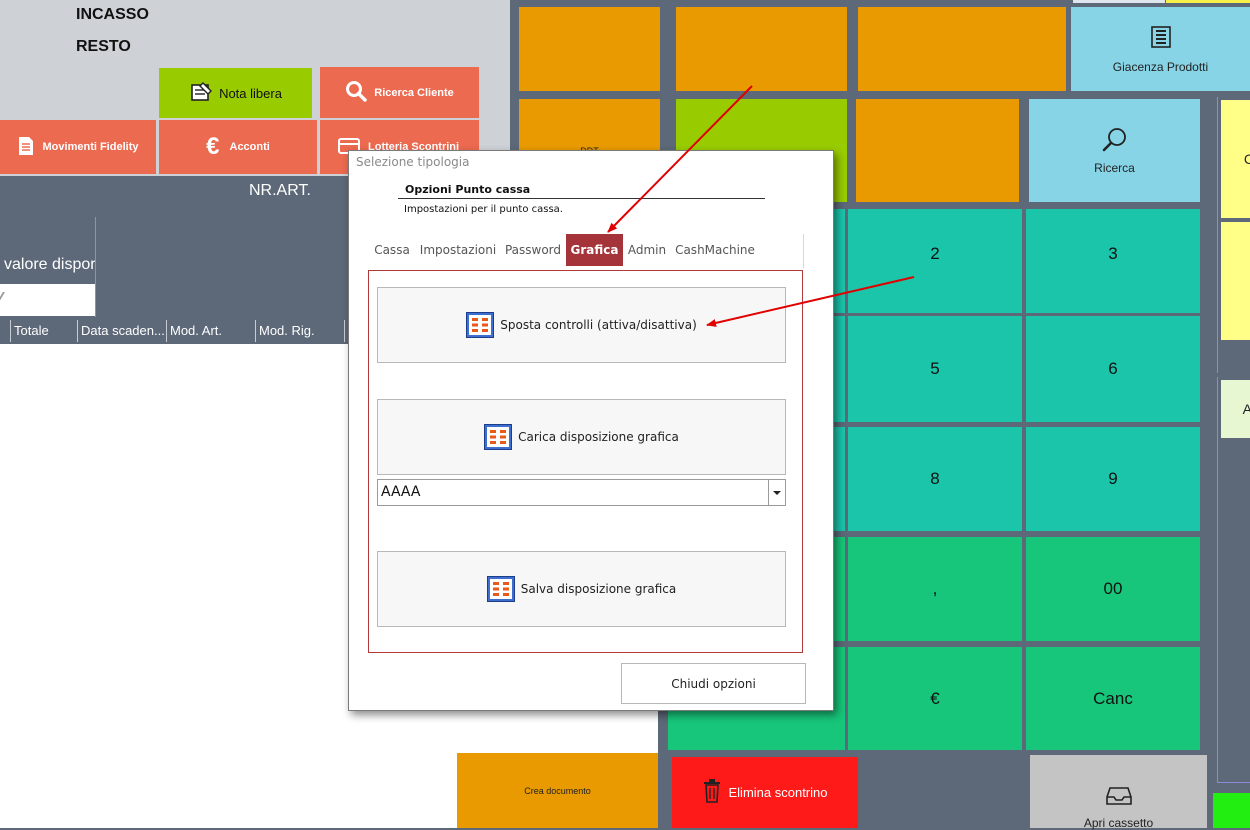 The image size is (1250, 830). What do you see at coordinates (680, 159) in the screenshot?
I see `annotation-arrow-to-tab` at bounding box center [680, 159].